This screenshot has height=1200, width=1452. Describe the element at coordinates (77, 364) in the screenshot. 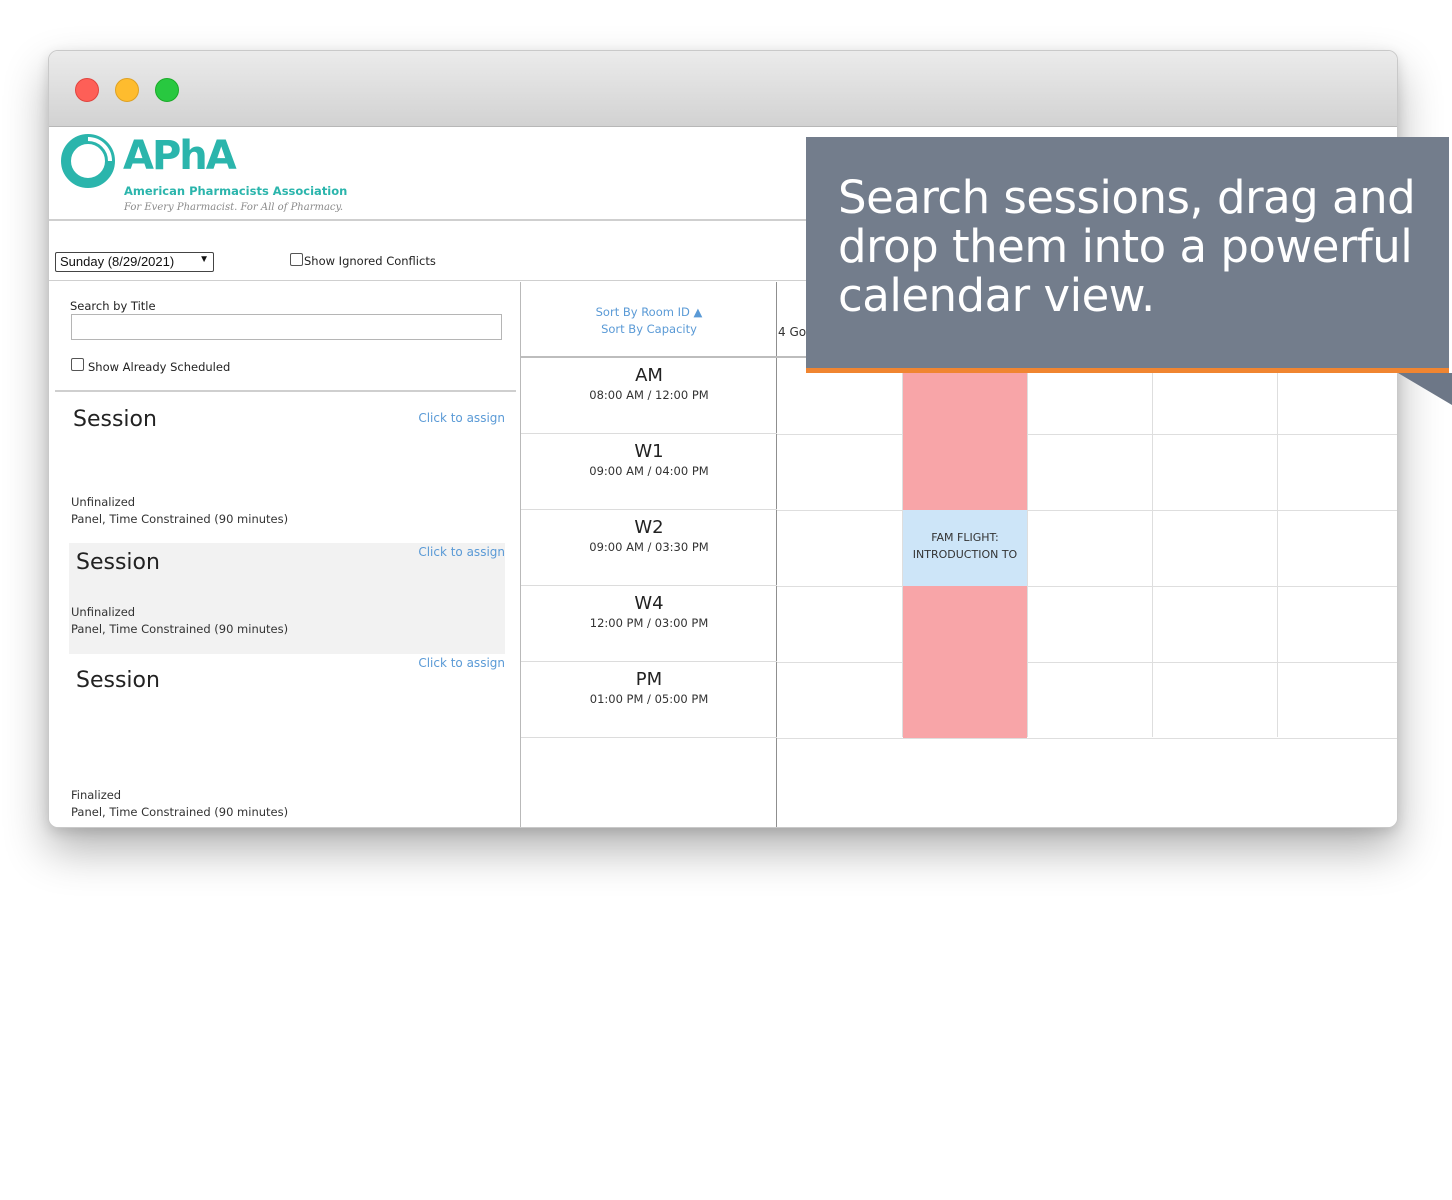

I see `show-already-scheduled-checkbox` at that location.